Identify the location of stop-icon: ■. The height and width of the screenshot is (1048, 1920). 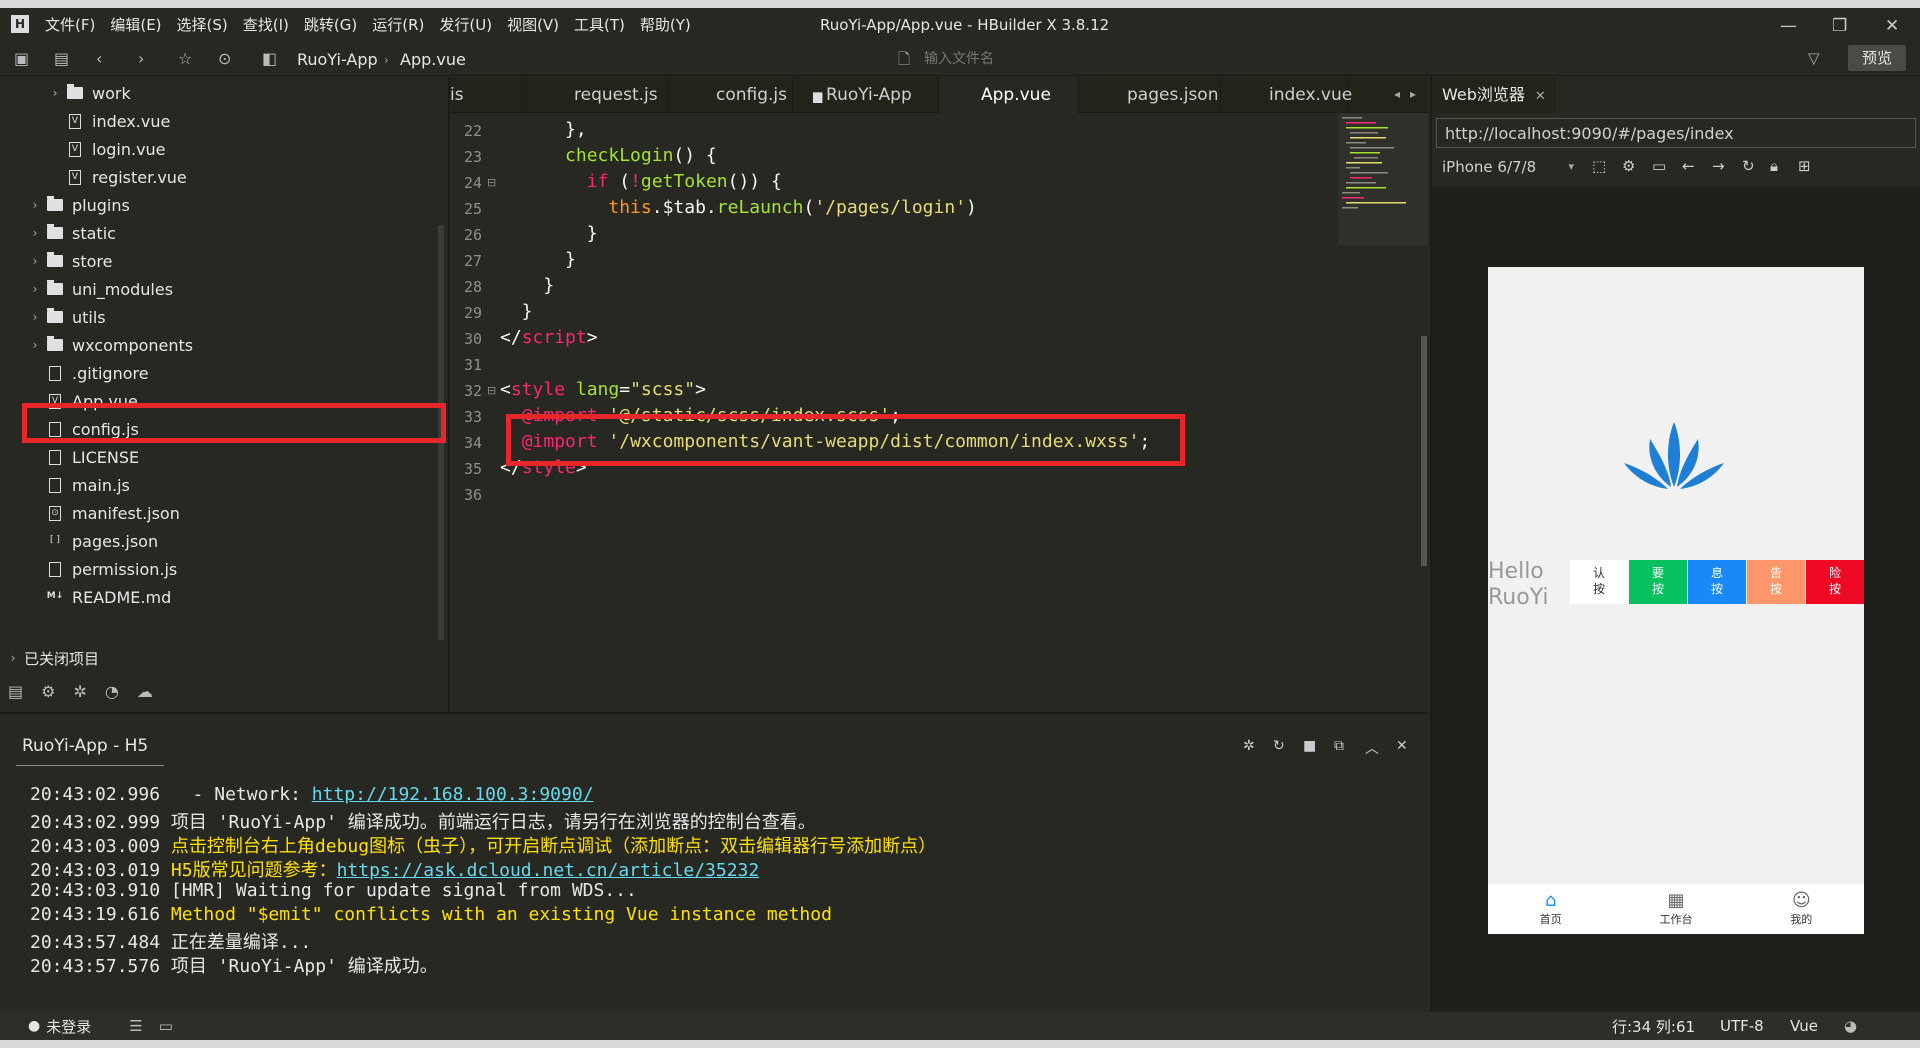
(1309, 746).